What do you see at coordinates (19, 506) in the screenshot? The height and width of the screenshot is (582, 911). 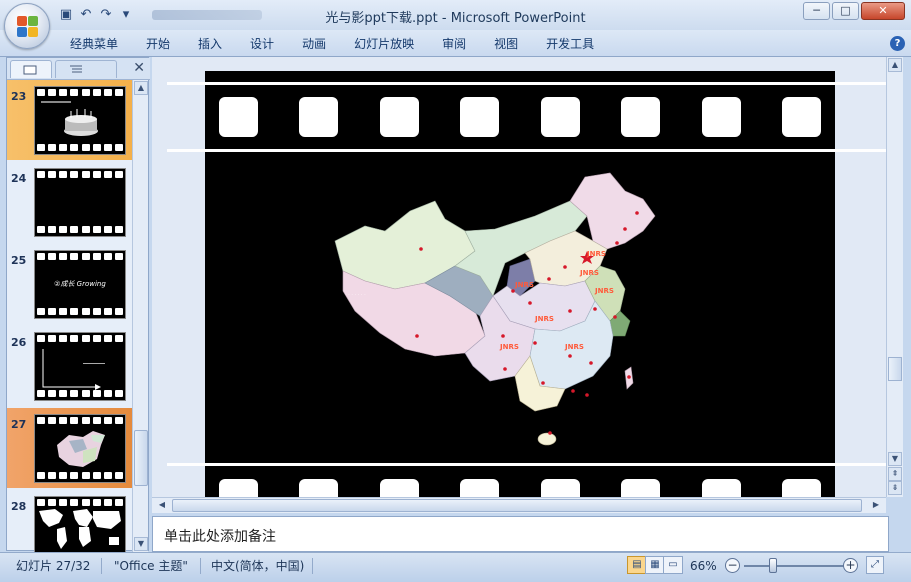 I see `slide-number: 28` at bounding box center [19, 506].